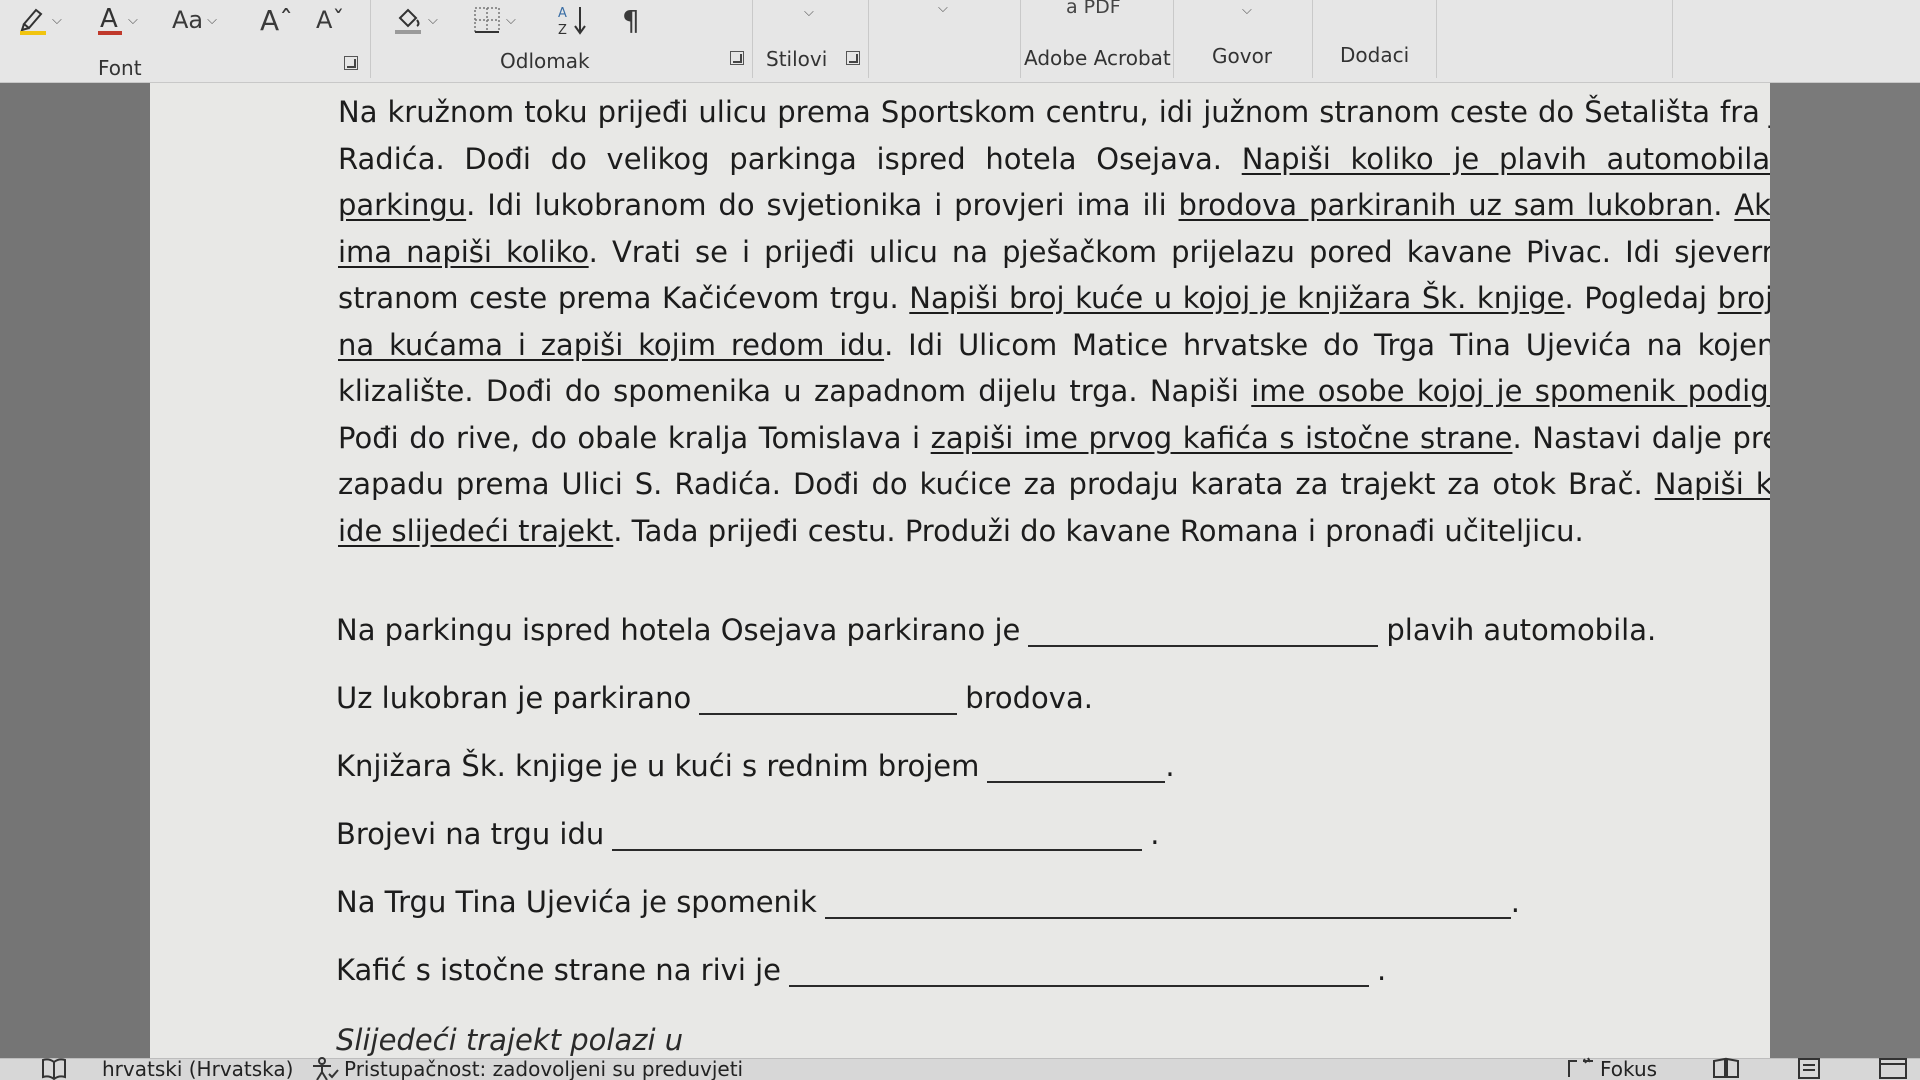 The width and height of the screenshot is (1920, 1080). What do you see at coordinates (509, 1040) in the screenshot?
I see `question-7-partial: Slijedeći trajekt polazi u` at bounding box center [509, 1040].